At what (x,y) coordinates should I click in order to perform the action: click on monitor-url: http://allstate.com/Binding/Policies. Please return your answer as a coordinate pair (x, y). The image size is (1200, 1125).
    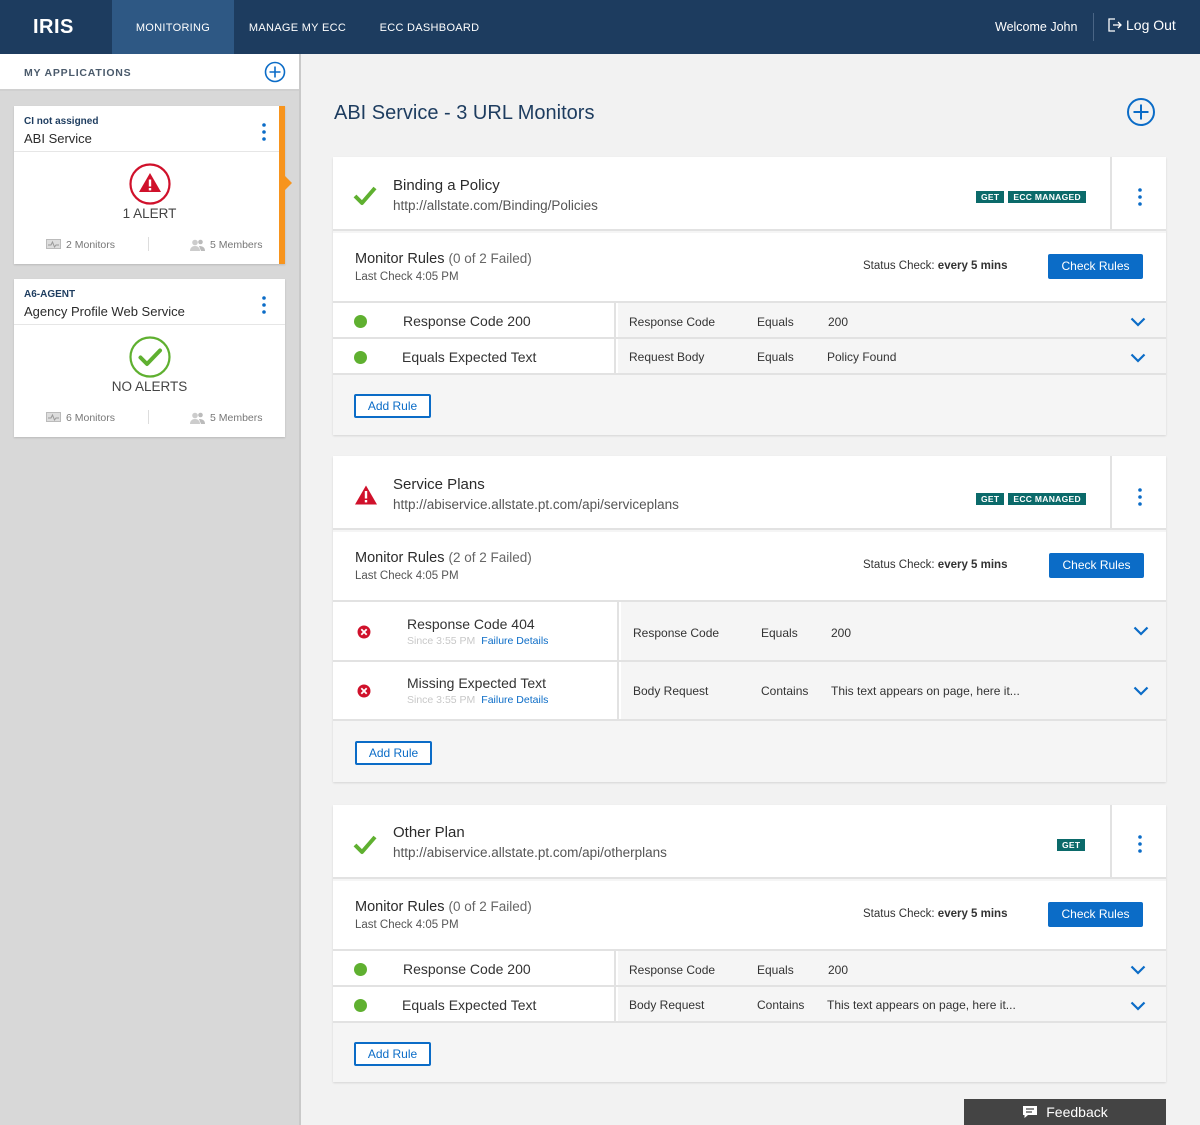
    Looking at the image, I should click on (495, 205).